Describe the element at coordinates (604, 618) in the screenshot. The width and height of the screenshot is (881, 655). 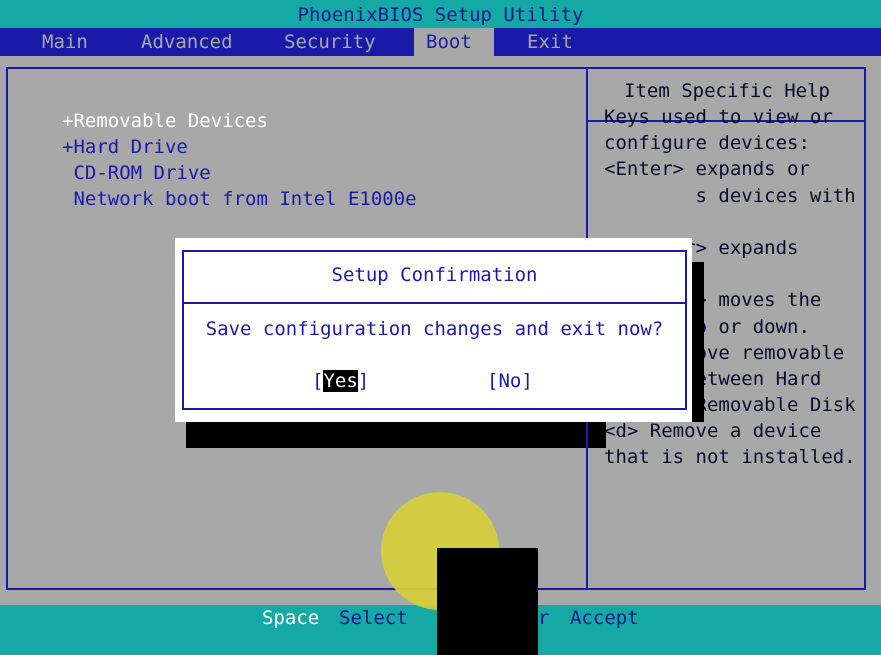
I see `accept-label: Accept` at that location.